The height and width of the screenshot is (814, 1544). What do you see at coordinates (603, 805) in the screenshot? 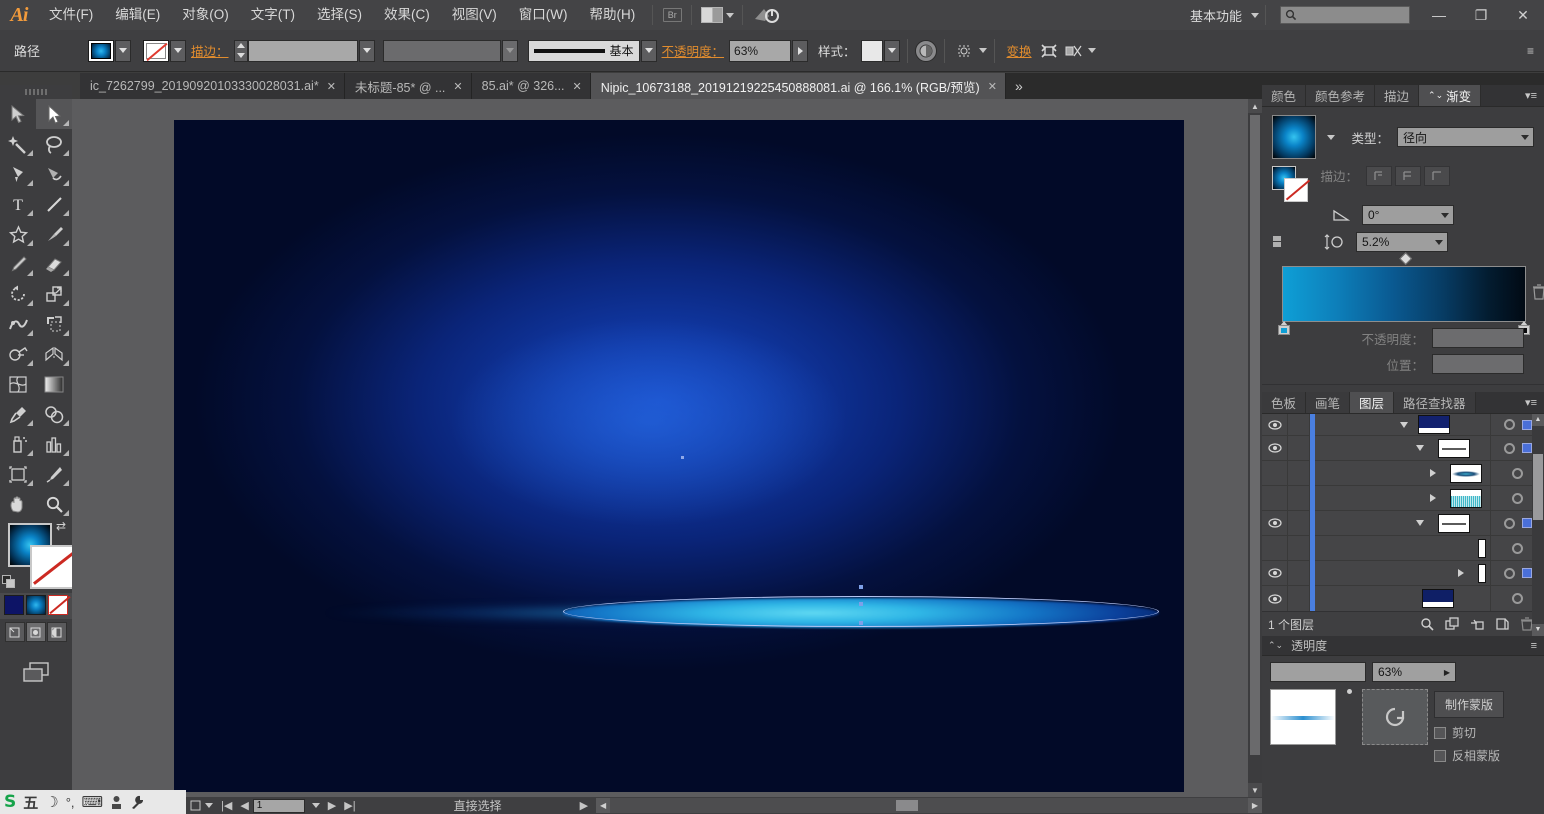
I see `hscroll-left-icon: ◀` at bounding box center [603, 805].